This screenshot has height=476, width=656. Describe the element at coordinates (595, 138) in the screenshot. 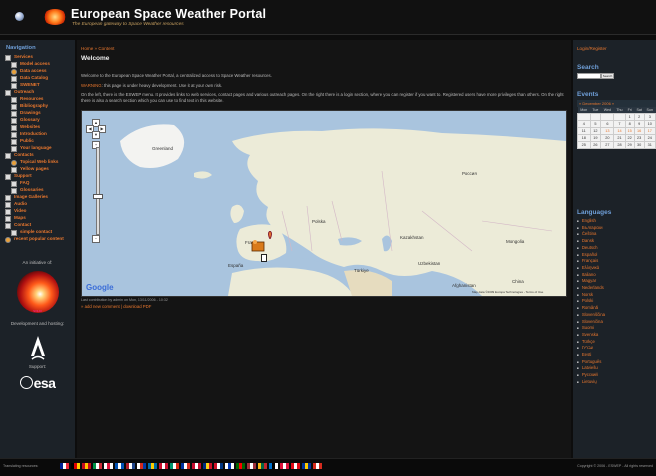

I see `calendar-day: 19` at that location.